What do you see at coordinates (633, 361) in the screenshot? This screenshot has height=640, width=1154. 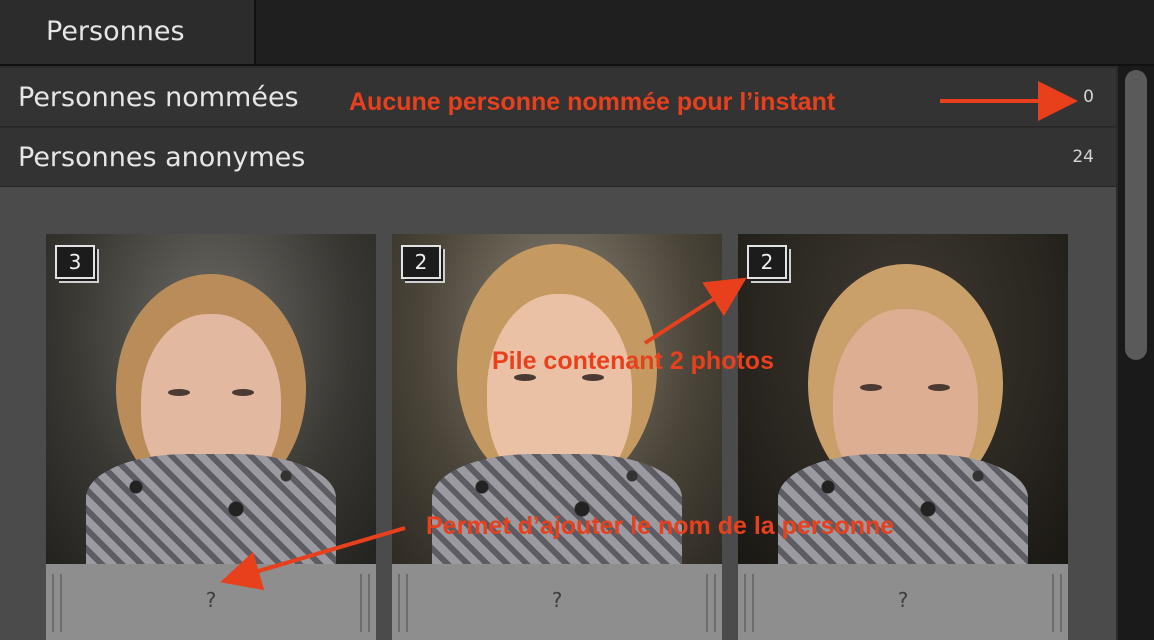 I see `annotation-stack: Pile contenant 2 photos` at bounding box center [633, 361].